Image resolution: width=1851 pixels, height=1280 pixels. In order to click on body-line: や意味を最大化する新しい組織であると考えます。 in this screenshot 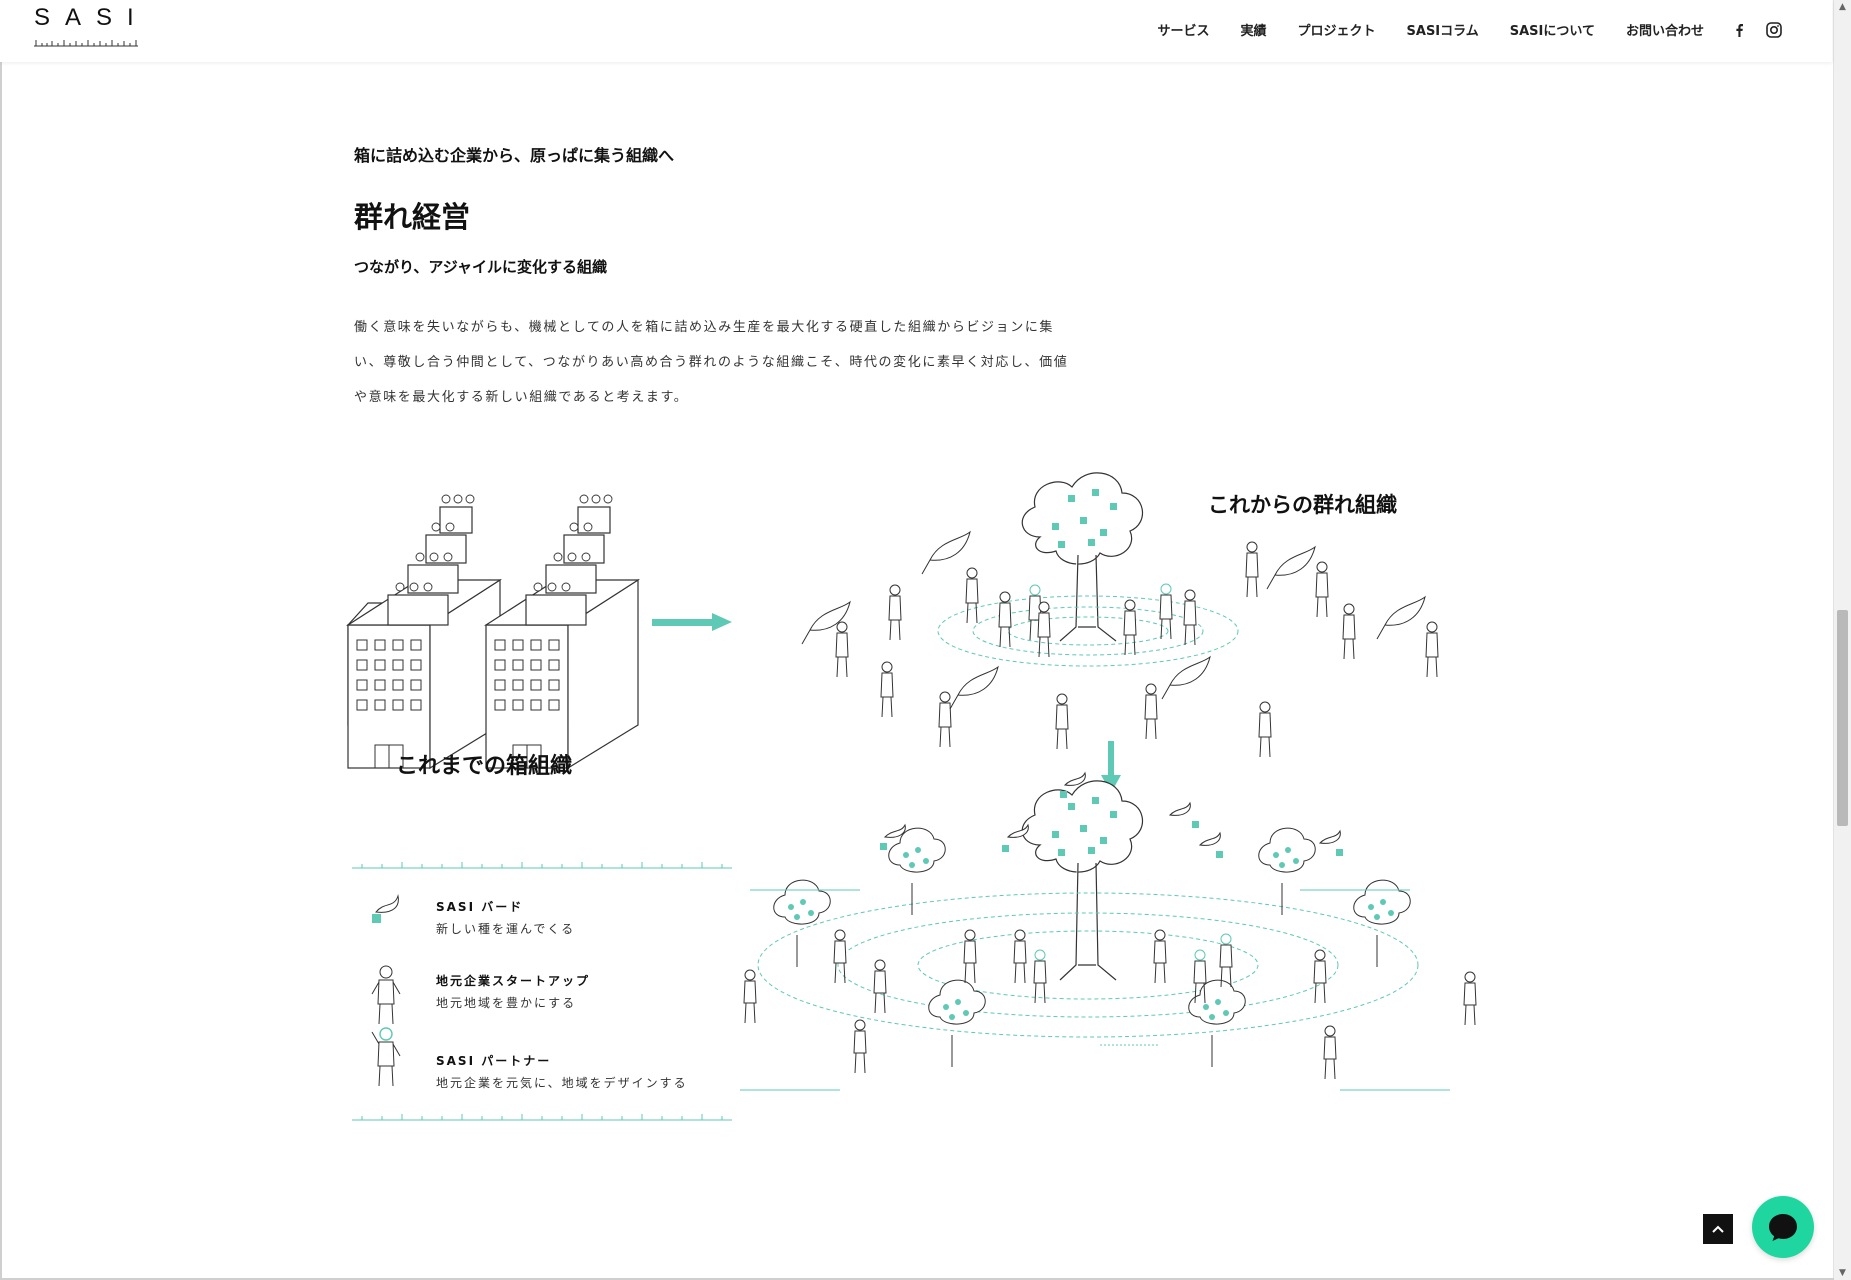, I will do `click(521, 397)`.